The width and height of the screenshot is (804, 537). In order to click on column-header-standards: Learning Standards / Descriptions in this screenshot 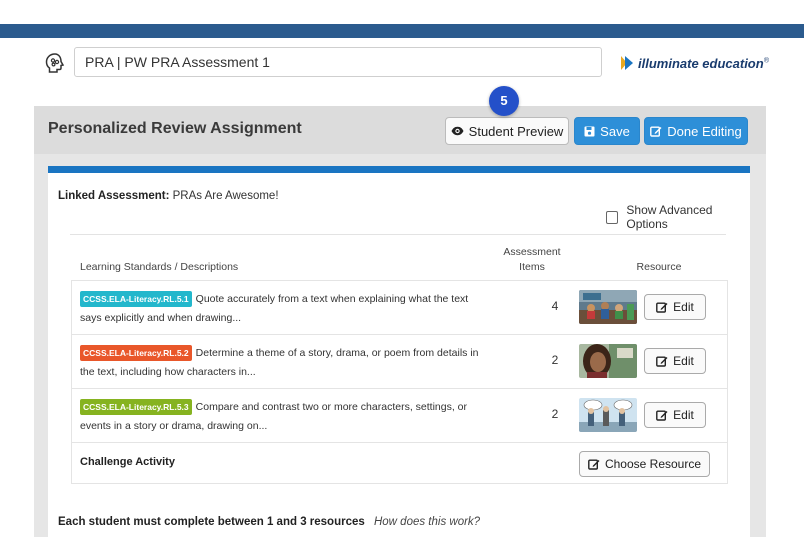, I will do `click(159, 267)`.